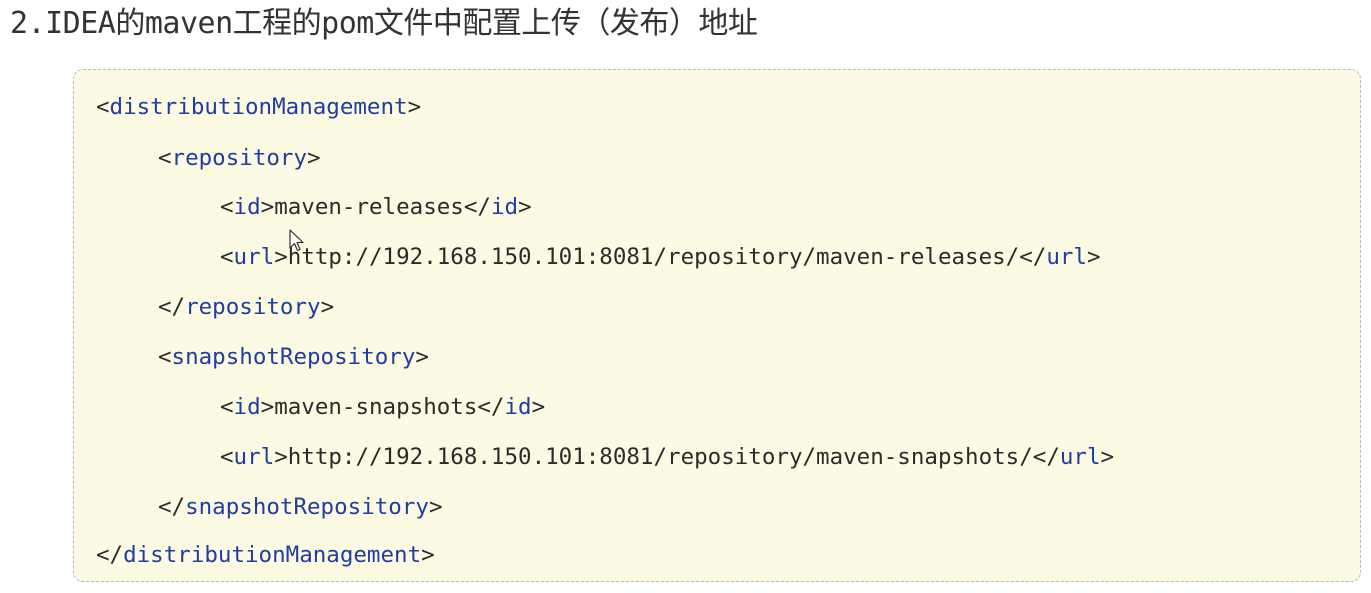  Describe the element at coordinates (376, 407) in the screenshot. I see `xml-text-value: maven-snapshots` at that location.